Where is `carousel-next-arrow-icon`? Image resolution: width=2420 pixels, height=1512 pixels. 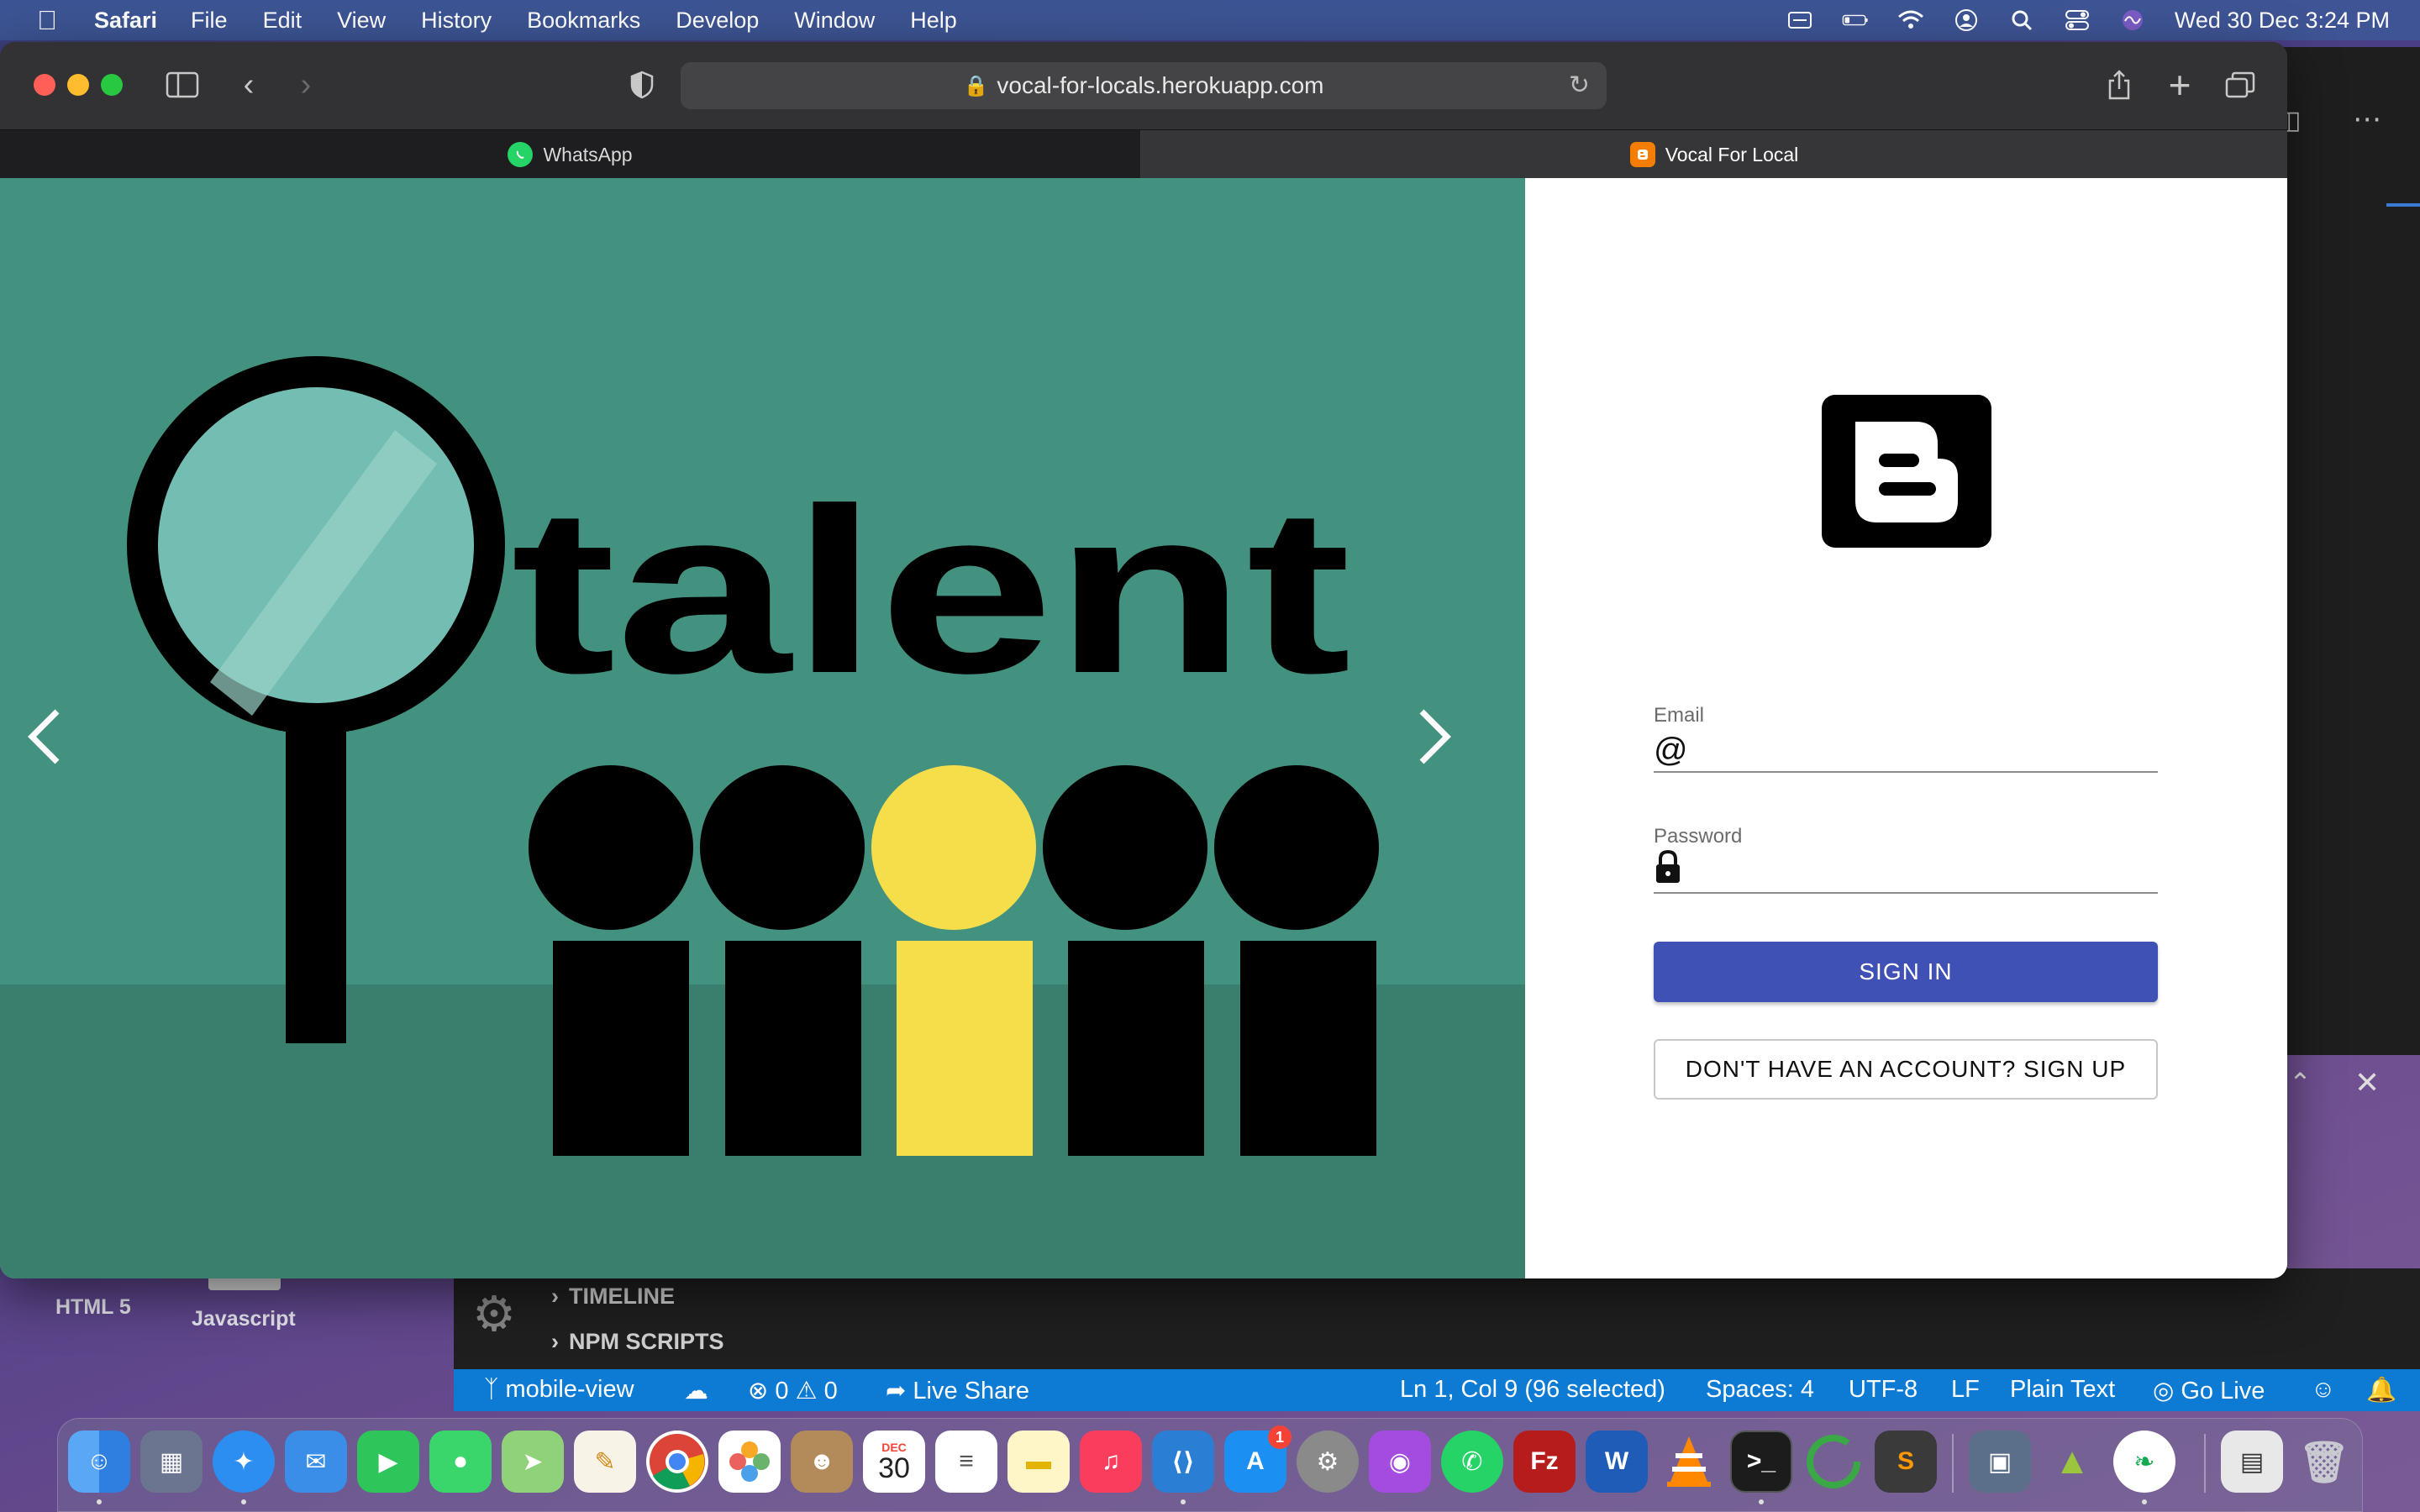 carousel-next-arrow-icon is located at coordinates (1447, 749).